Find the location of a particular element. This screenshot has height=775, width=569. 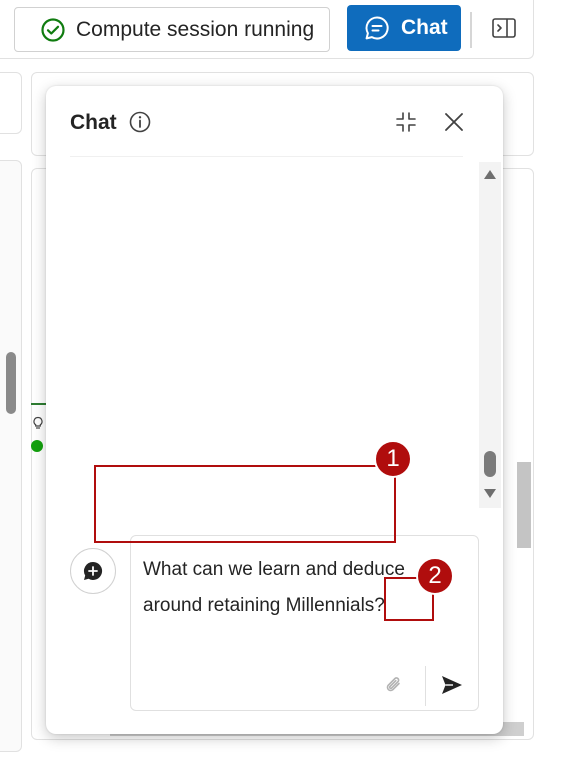

scroll-down-arrow-icon is located at coordinates (490, 493).